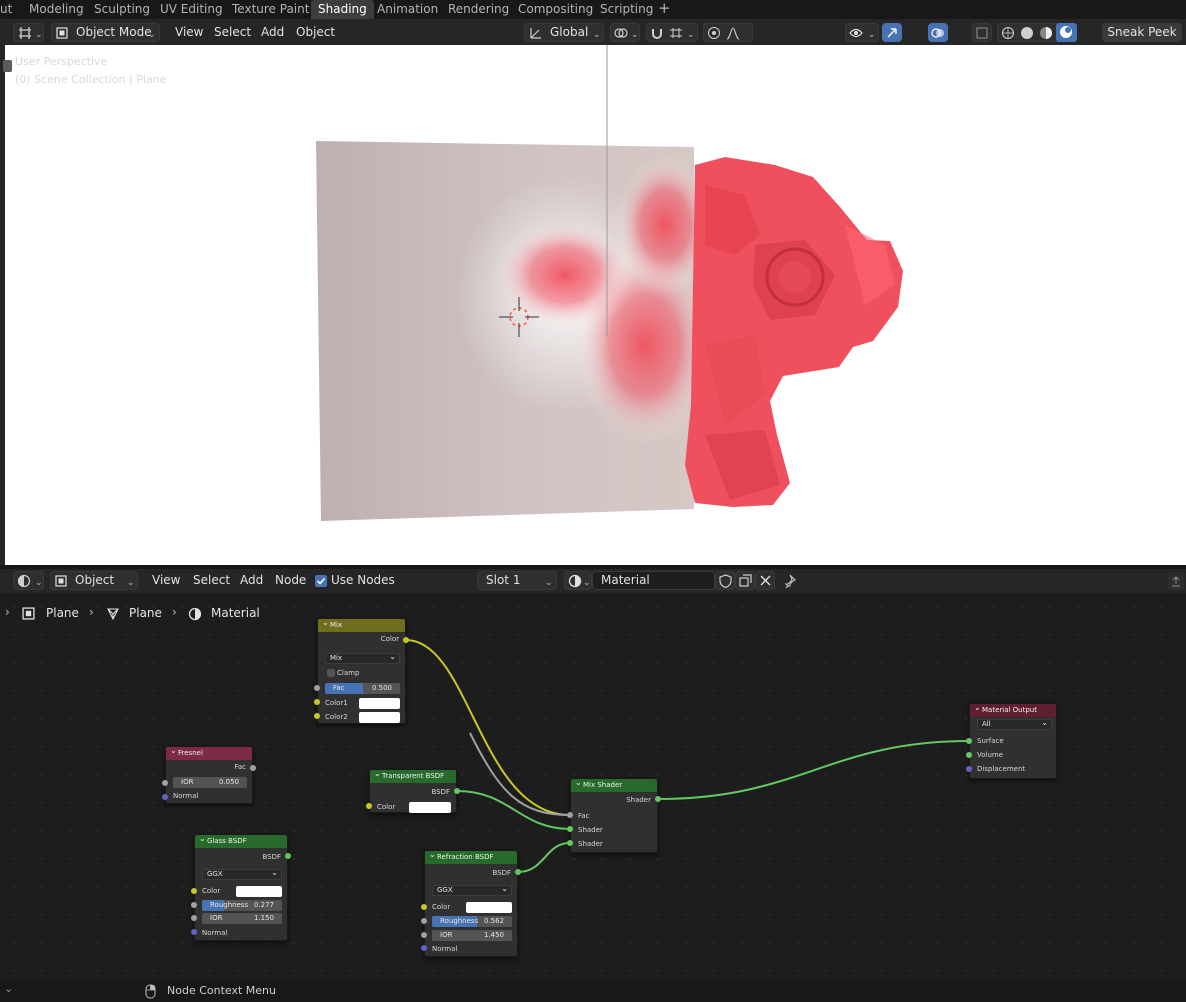 The image size is (1186, 1002). Describe the element at coordinates (517, 580) in the screenshot. I see `material-slot-dropdown: Slot 1 ⌄` at that location.